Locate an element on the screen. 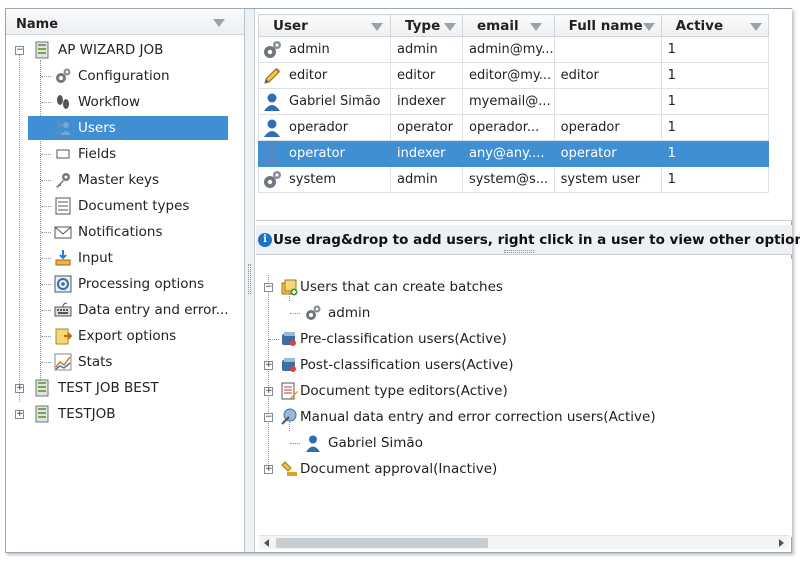  tree-node-label: Stats is located at coordinates (95, 362).